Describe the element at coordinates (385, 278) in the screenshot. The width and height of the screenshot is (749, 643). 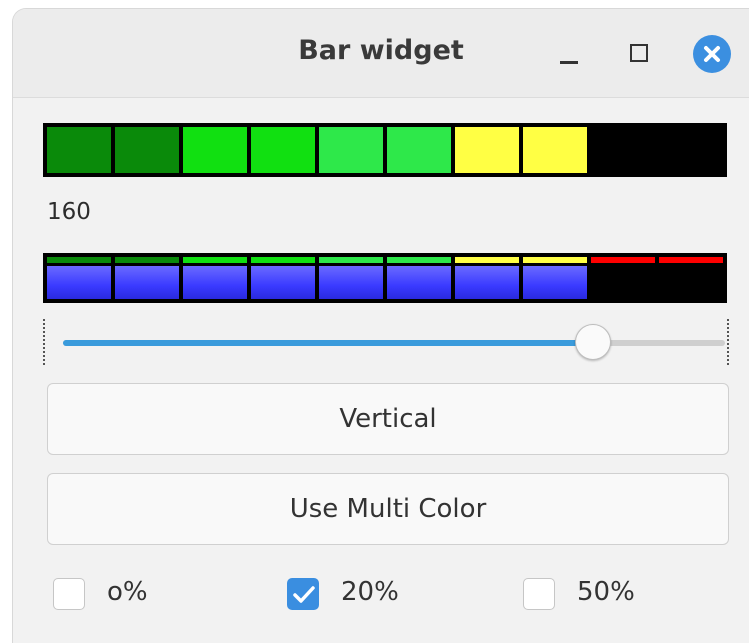
I see `multi-color-level-bar` at that location.